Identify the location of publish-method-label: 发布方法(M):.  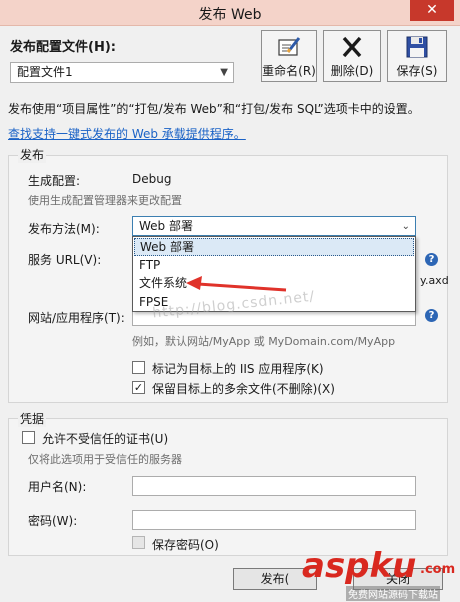
(64, 229).